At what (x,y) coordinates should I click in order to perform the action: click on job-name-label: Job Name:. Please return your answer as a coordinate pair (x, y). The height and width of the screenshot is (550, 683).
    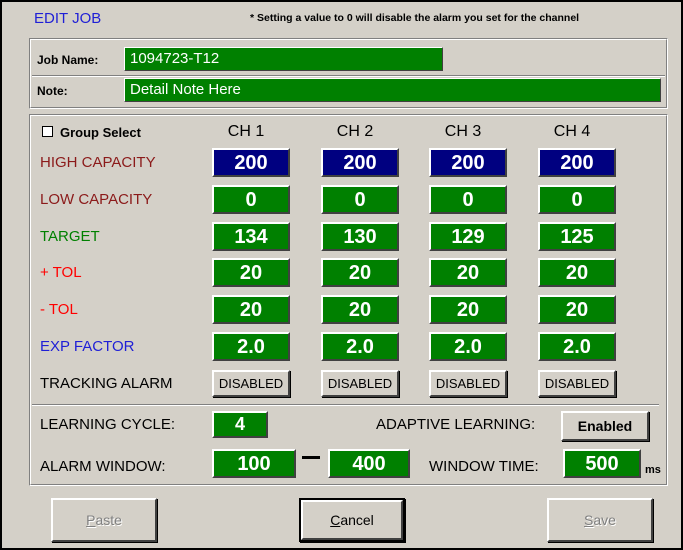
    Looking at the image, I should click on (68, 60).